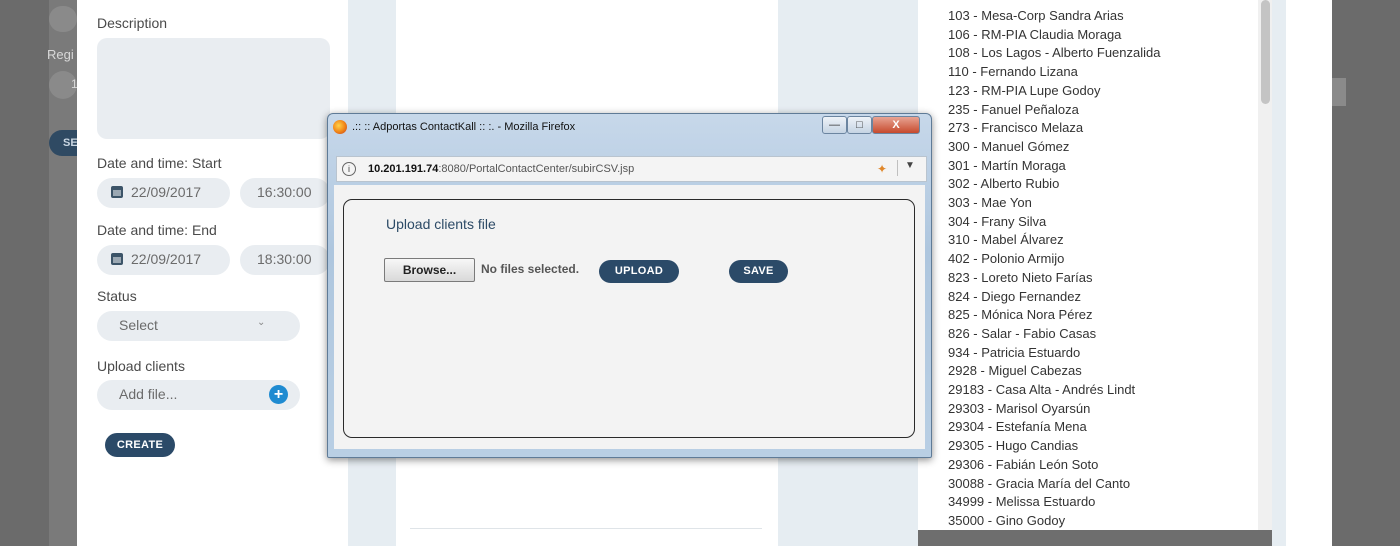 This screenshot has height=546, width=1400. Describe the element at coordinates (117, 296) in the screenshot. I see `status-label: Status` at that location.